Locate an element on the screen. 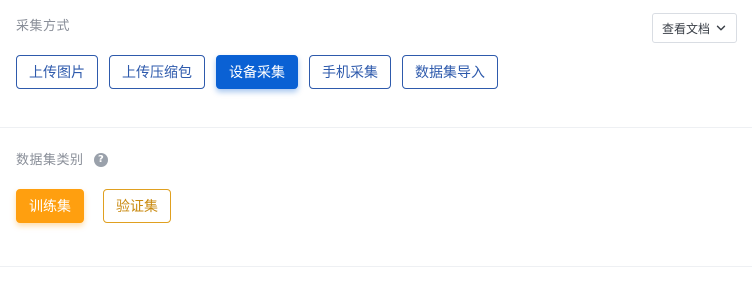 The height and width of the screenshot is (295, 752). training-set-button: 训练集 is located at coordinates (50, 206).